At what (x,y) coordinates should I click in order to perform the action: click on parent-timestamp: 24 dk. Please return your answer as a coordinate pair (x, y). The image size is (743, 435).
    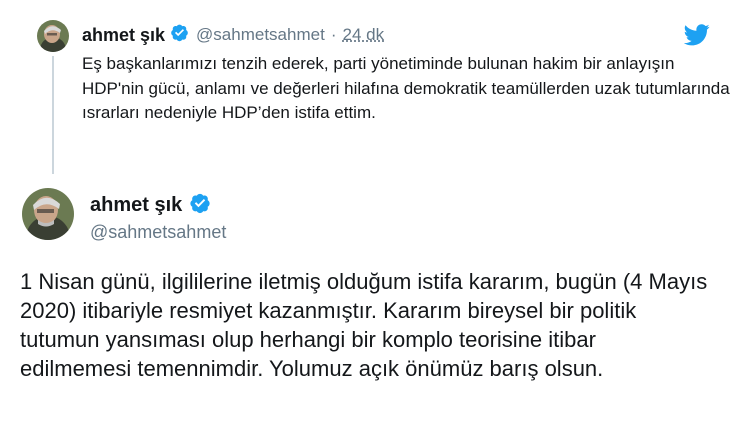
    Looking at the image, I should click on (363, 35).